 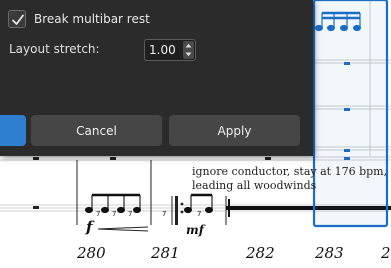 I want to click on dynamic-mezzo-forte: mf, so click(x=195, y=230).